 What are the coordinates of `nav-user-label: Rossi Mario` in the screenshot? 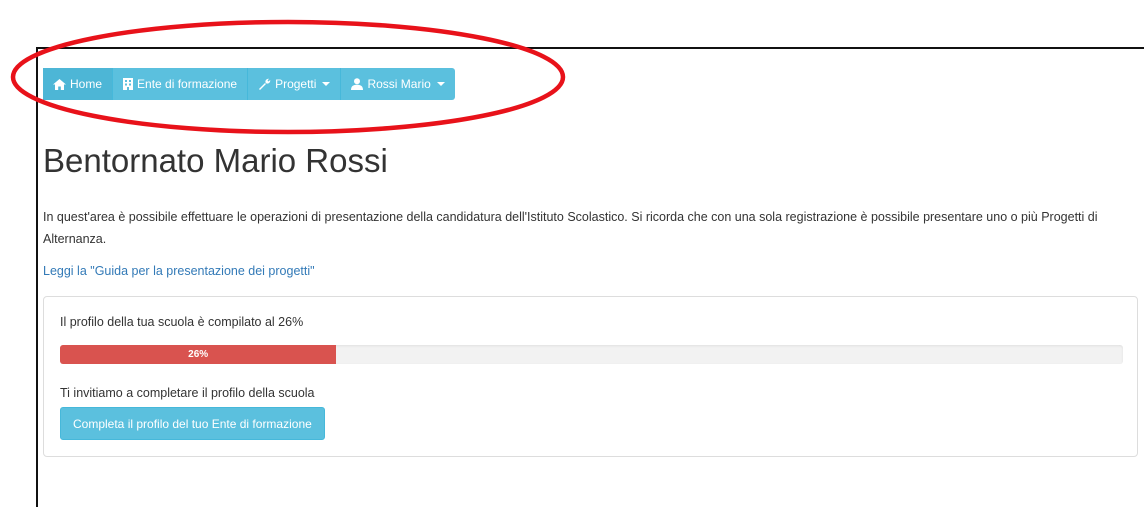 It's located at (399, 84).